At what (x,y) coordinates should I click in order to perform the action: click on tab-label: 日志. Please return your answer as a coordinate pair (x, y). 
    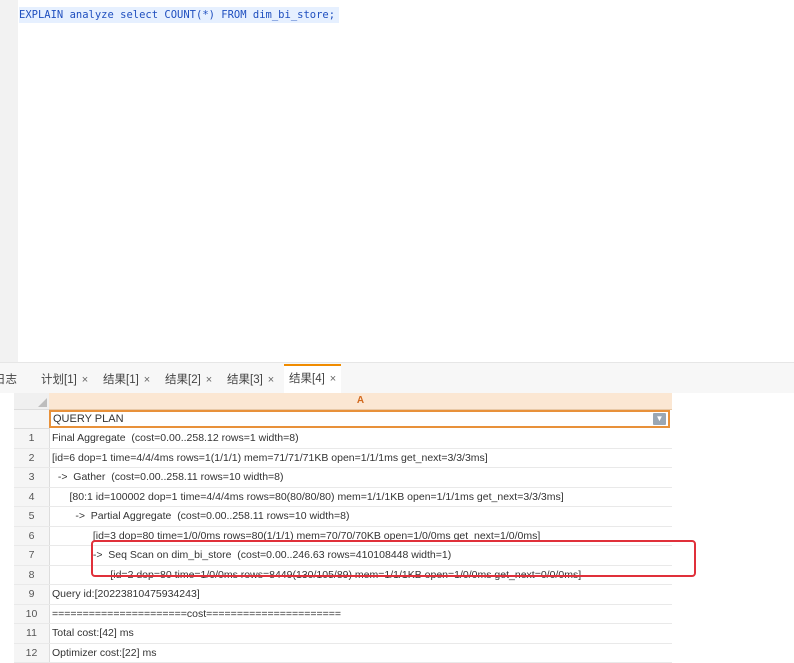
    Looking at the image, I should click on (8, 380).